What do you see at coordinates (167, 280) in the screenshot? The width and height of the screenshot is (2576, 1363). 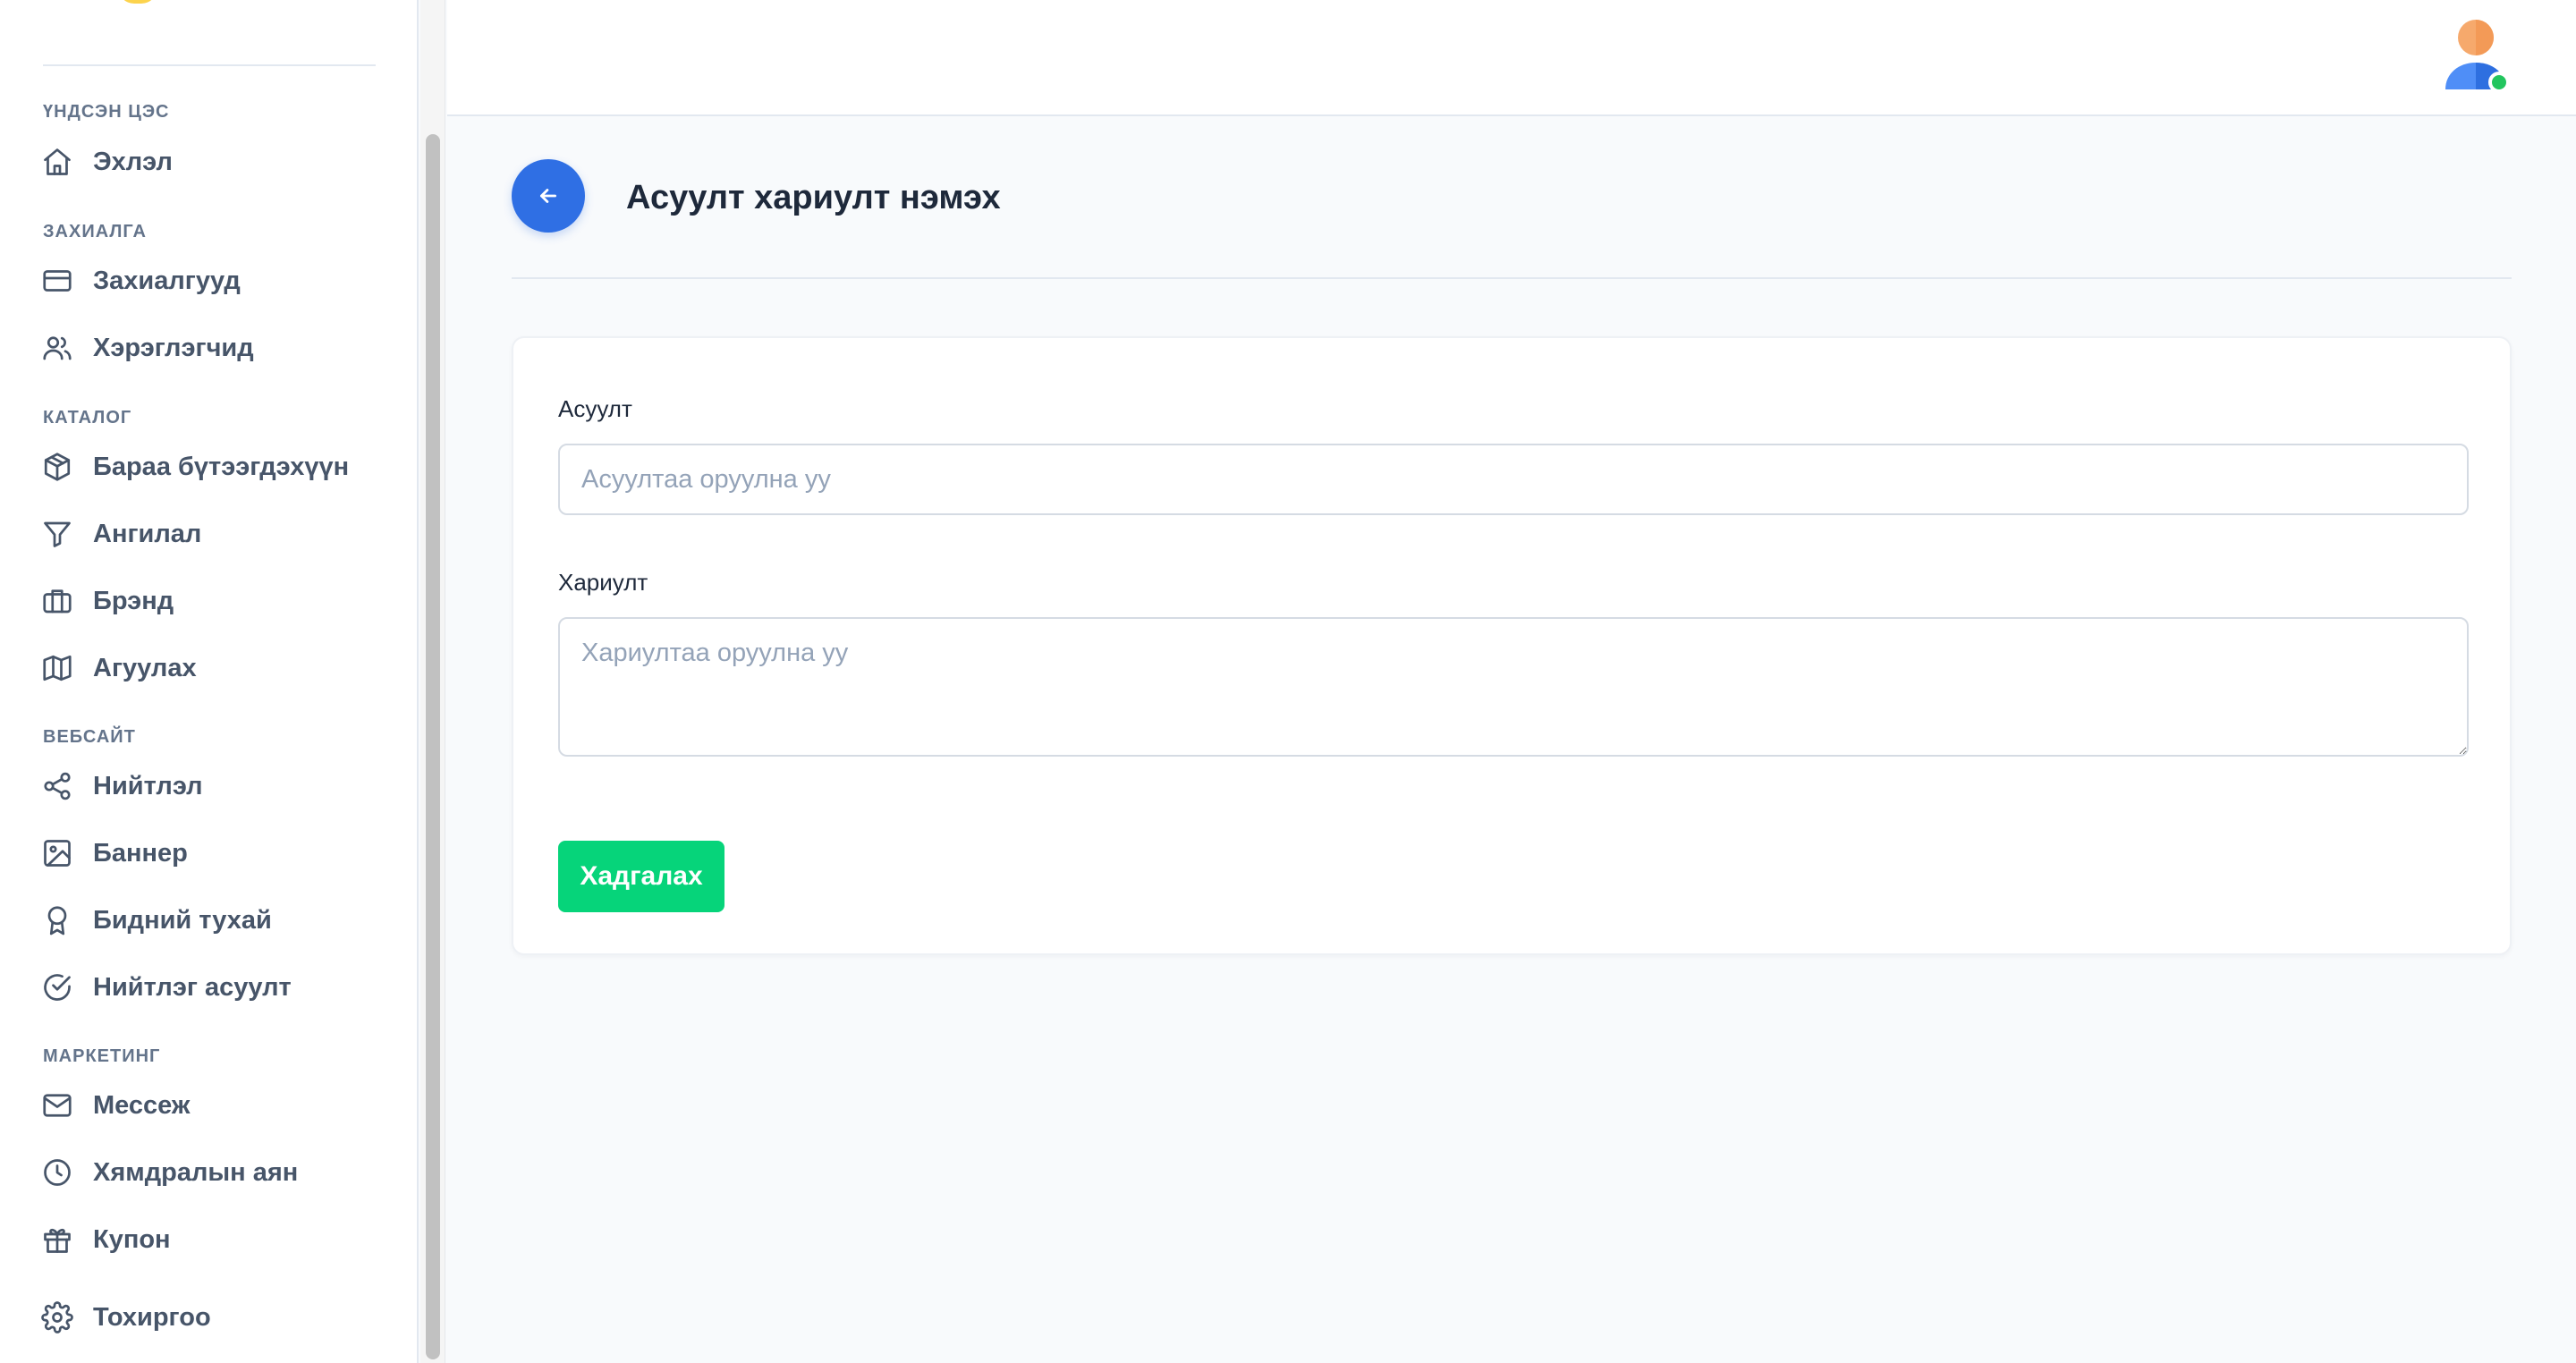 I see `sidebar-item-label: Захиалгууд` at bounding box center [167, 280].